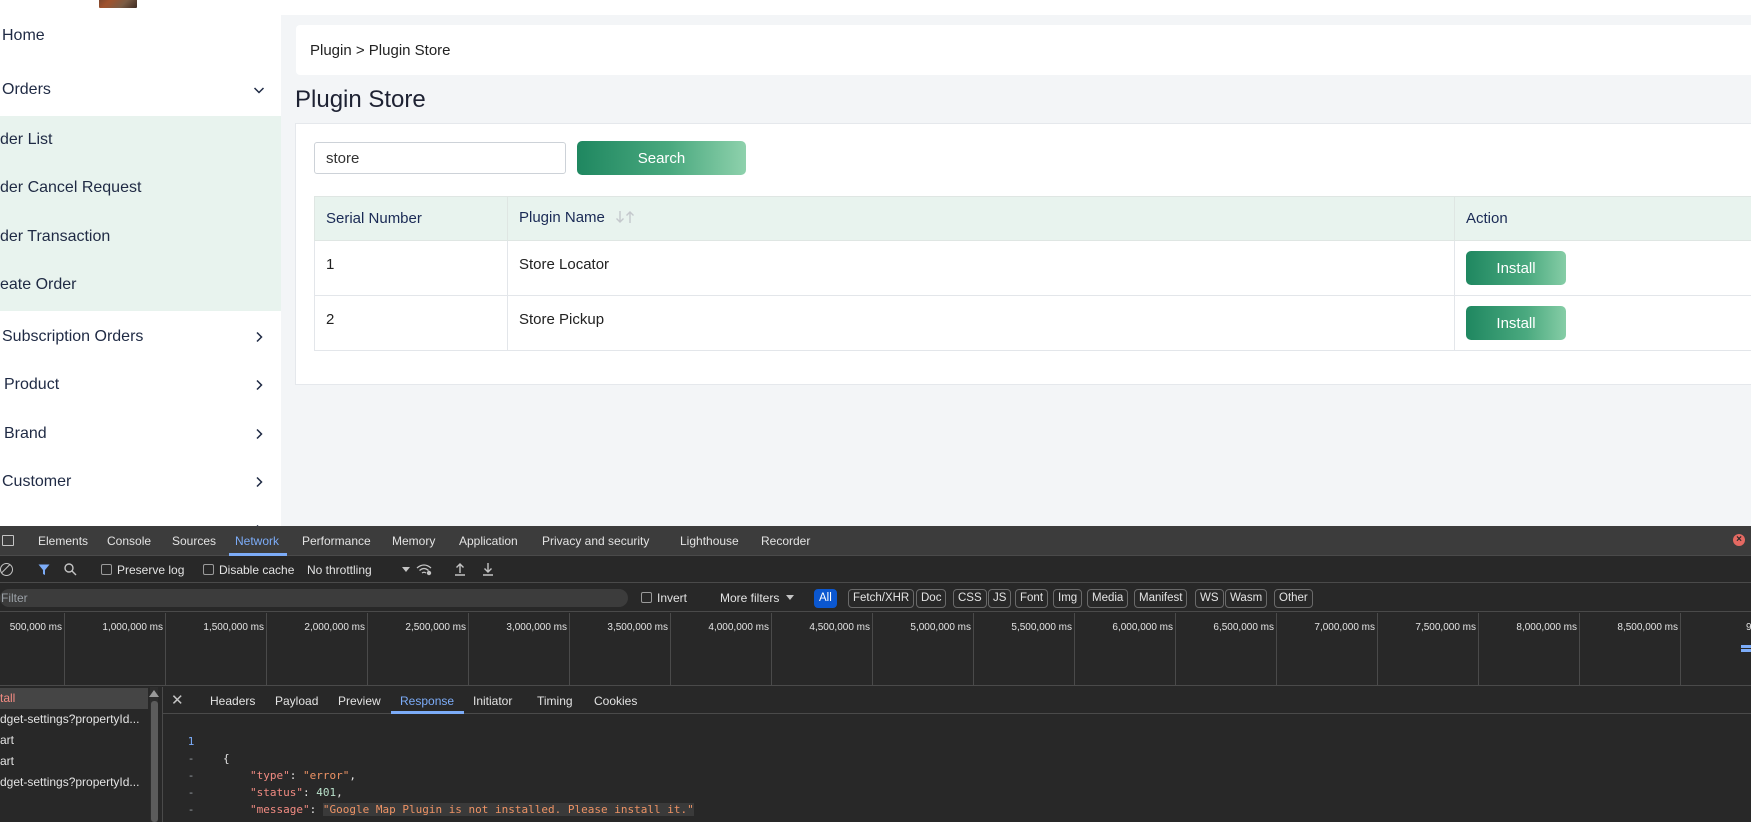 This screenshot has width=1751, height=822. What do you see at coordinates (1739, 540) in the screenshot?
I see `error-count-icon: ×` at bounding box center [1739, 540].